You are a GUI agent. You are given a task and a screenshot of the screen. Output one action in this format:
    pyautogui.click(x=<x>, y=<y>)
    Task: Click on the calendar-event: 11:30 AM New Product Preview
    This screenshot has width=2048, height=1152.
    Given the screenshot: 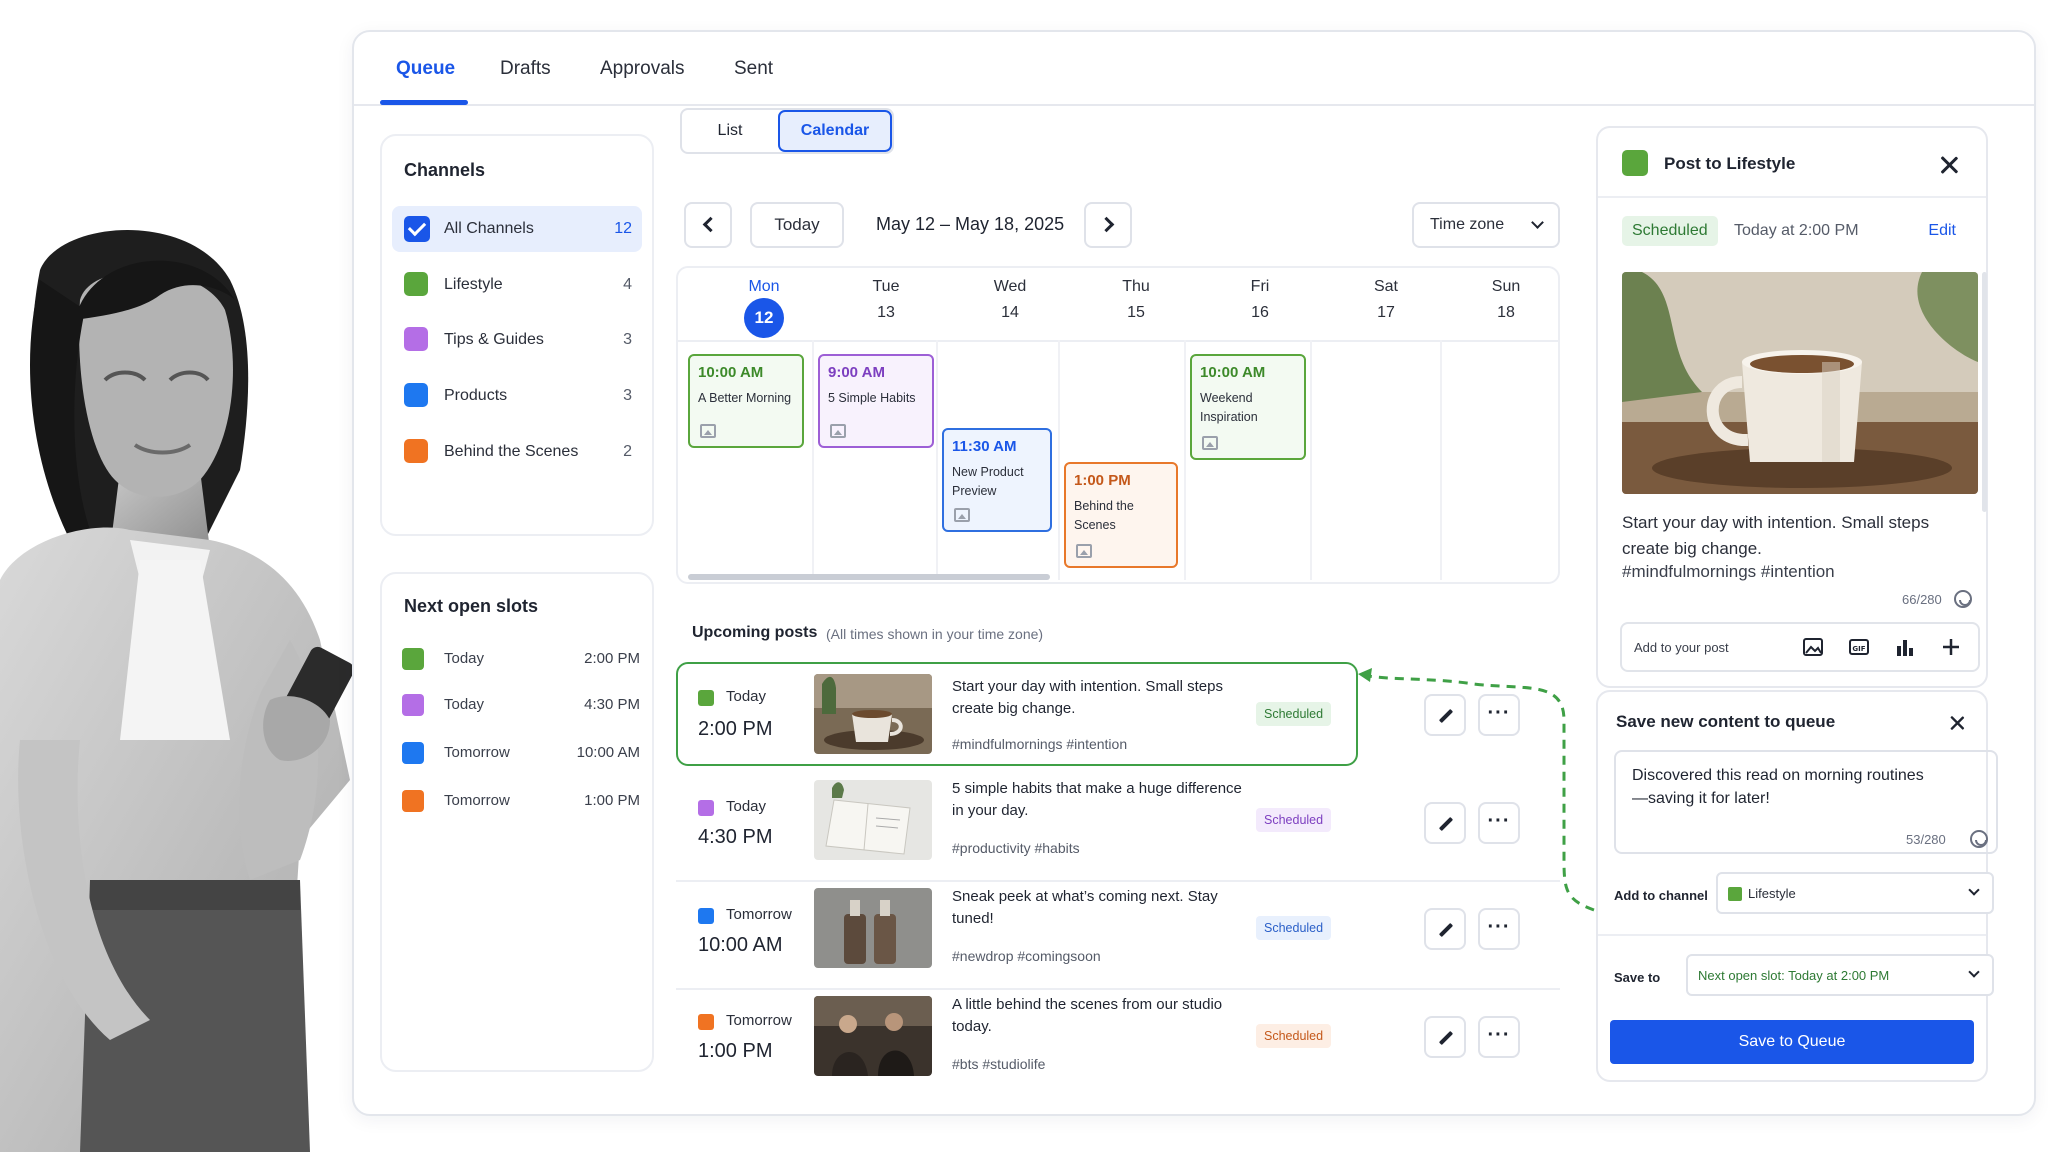 What is the action you would take?
    pyautogui.click(x=997, y=480)
    